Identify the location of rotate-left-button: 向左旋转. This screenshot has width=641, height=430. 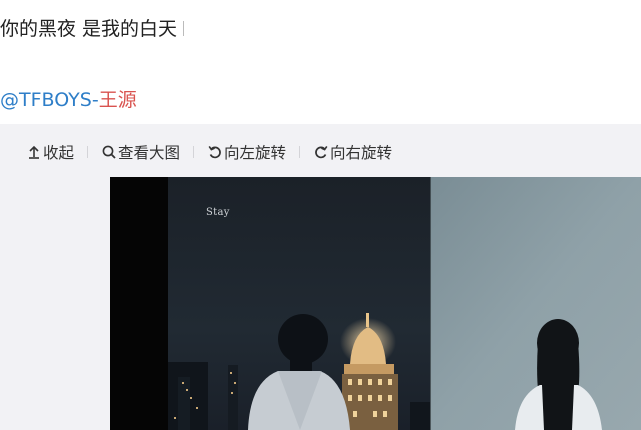
(246, 152).